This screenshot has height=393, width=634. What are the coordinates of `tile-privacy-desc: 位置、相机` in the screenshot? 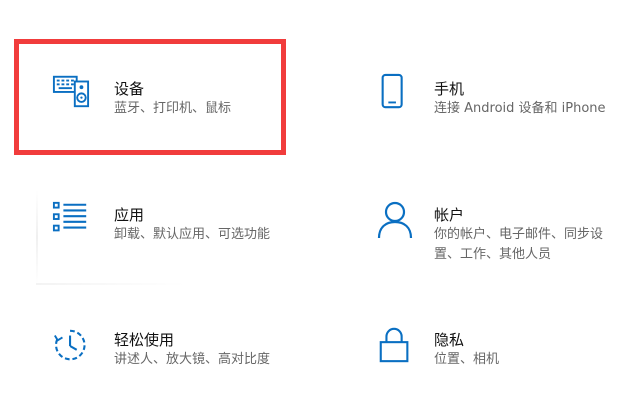 It's located at (467, 359).